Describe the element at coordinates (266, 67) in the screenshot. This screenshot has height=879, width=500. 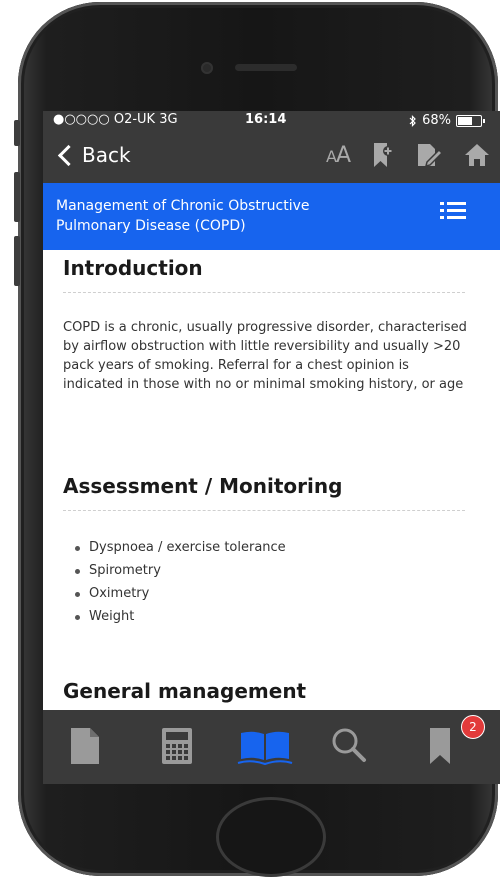
I see `earpiece-speaker` at that location.